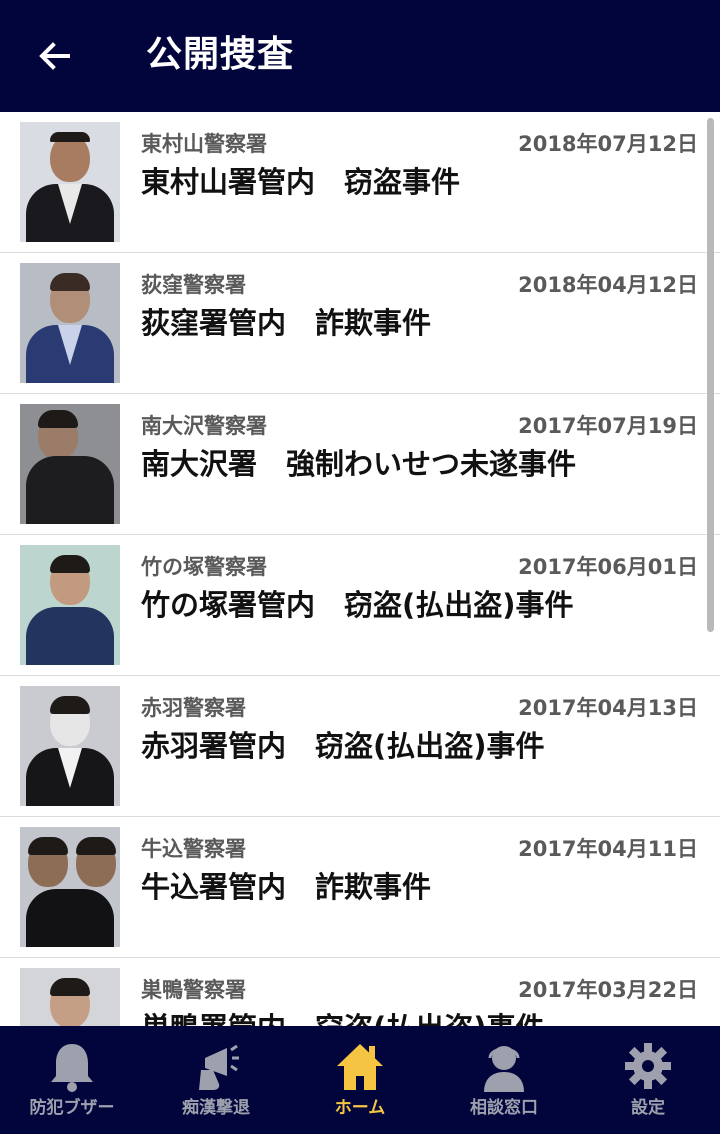 The image size is (720, 1134). What do you see at coordinates (360, 992) in the screenshot?
I see `list-item: 巣鴨警察署 2017年03月22日 巣鴨署管内 窃盗(払出盗)事件` at bounding box center [360, 992].